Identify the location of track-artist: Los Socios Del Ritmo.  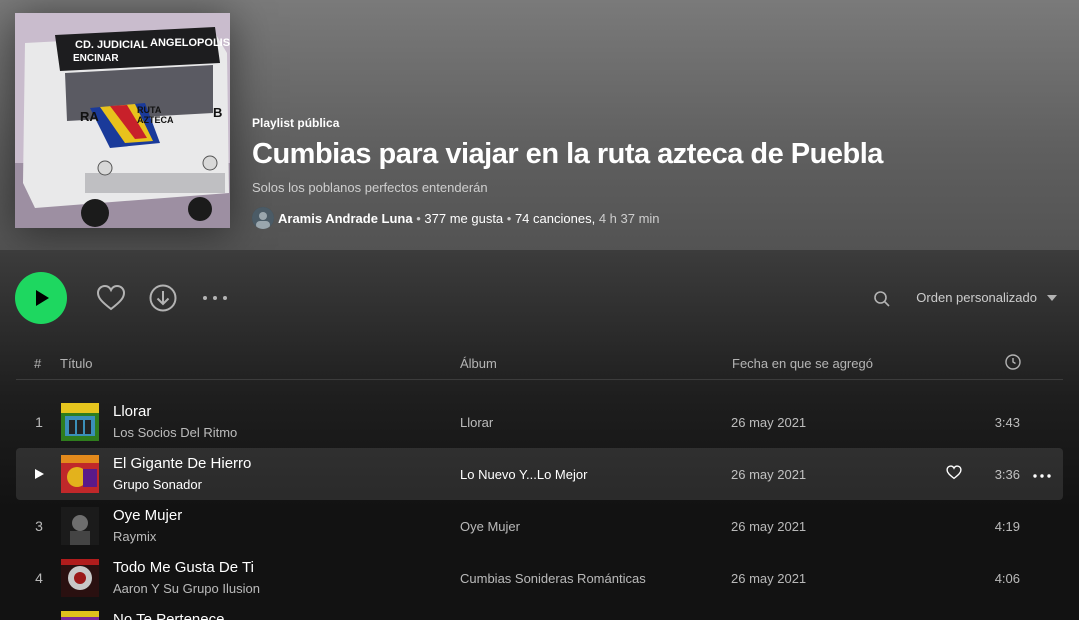
(175, 432).